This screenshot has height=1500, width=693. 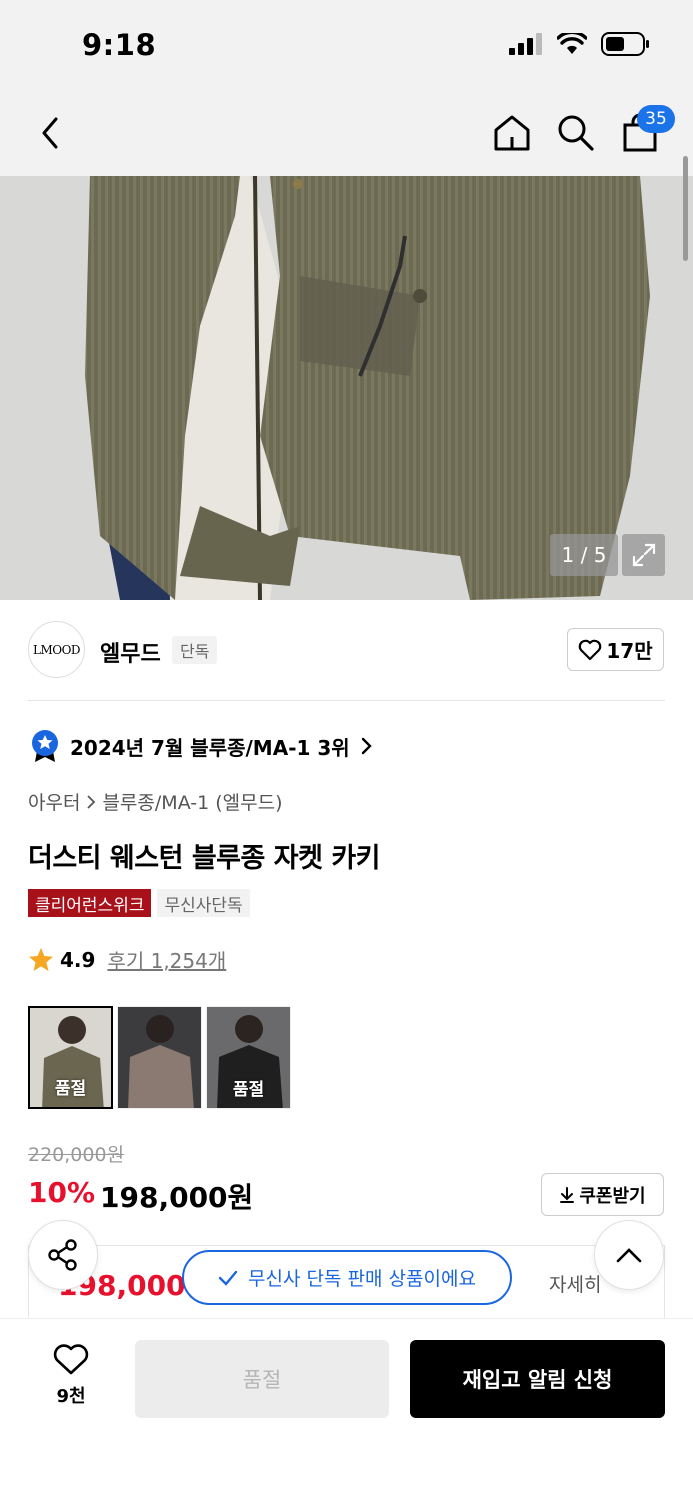 What do you see at coordinates (130, 652) in the screenshot?
I see `brand-name: 엘무드` at bounding box center [130, 652].